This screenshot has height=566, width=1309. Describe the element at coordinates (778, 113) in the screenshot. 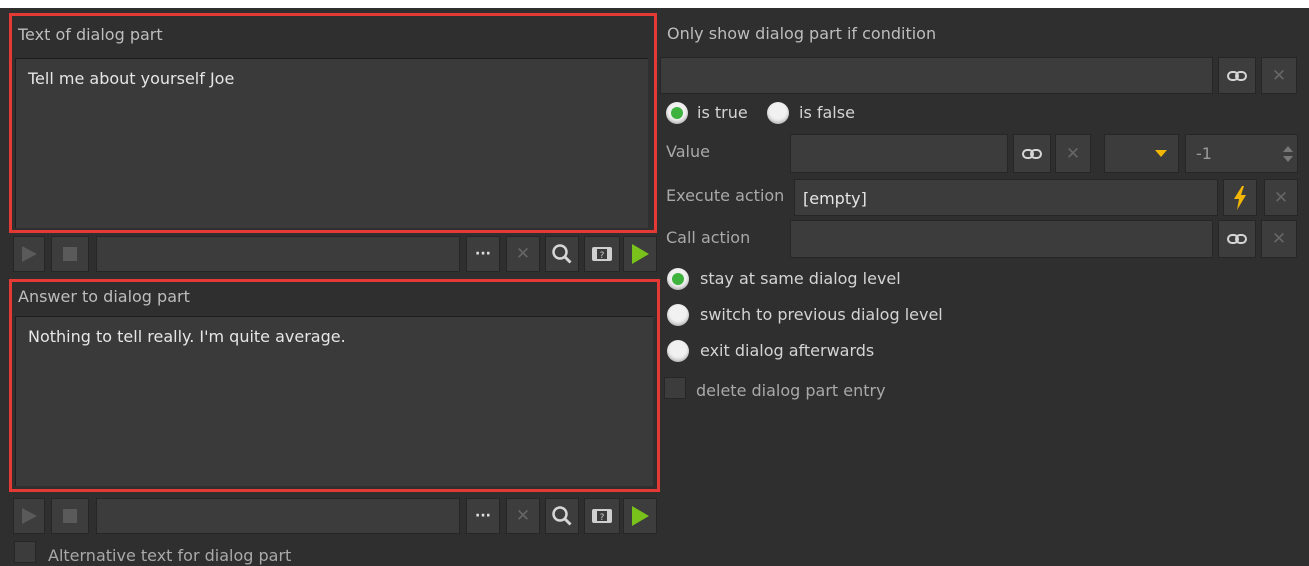

I see `is-false-radio` at that location.